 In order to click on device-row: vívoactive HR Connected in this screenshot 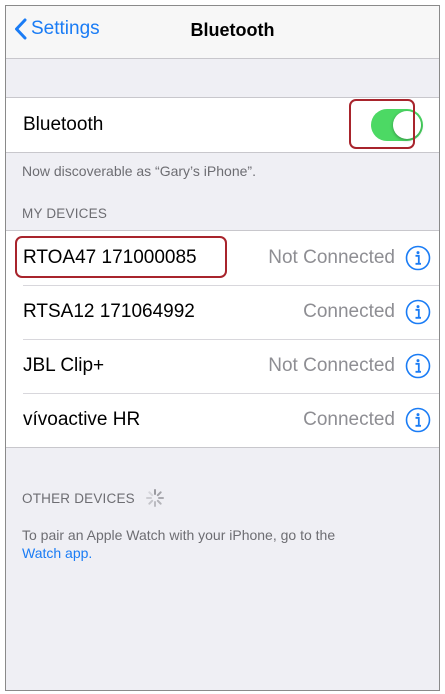, I will do `click(222, 420)`.